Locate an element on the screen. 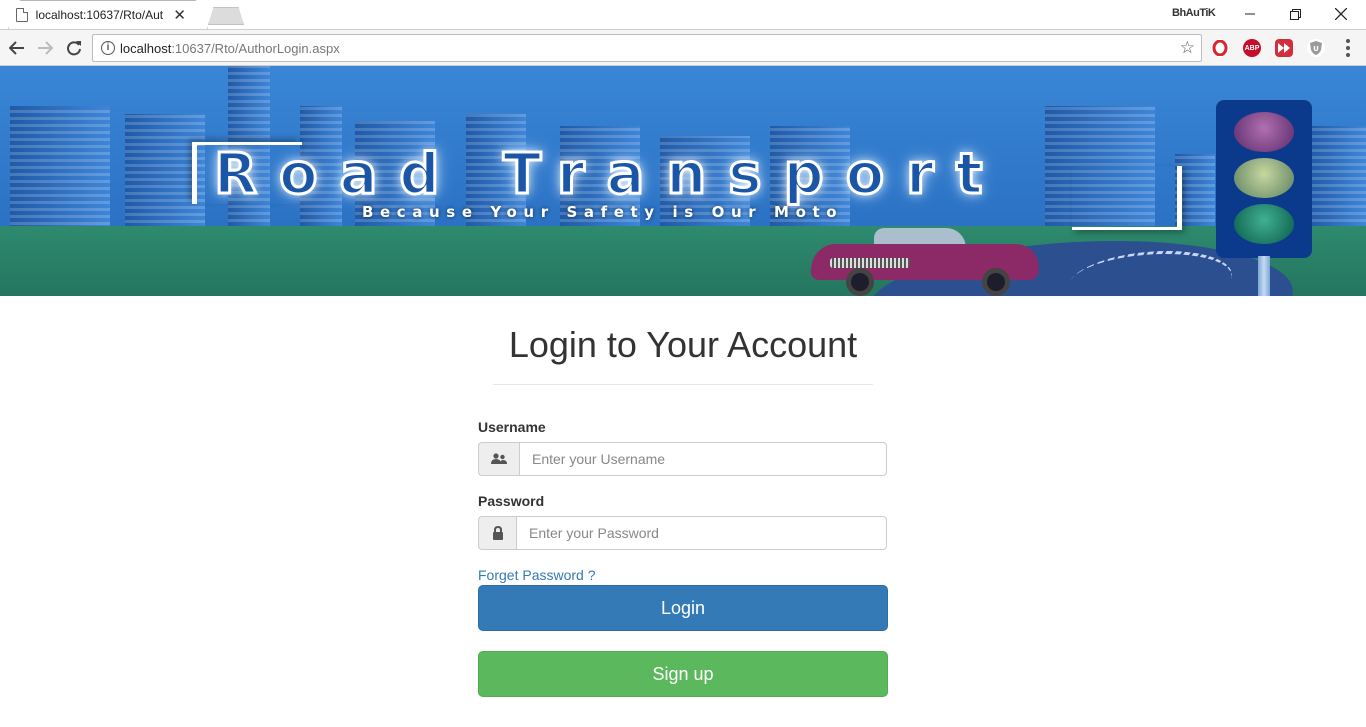 This screenshot has height=727, width=1366. browser-menu-icon is located at coordinates (1348, 48).